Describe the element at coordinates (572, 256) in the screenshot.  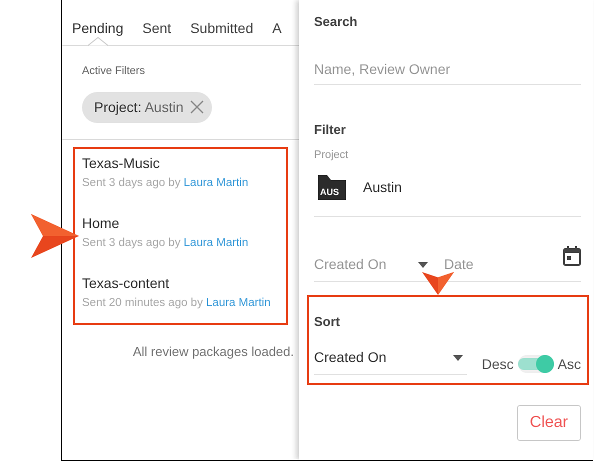
I see `calendar-icon` at that location.